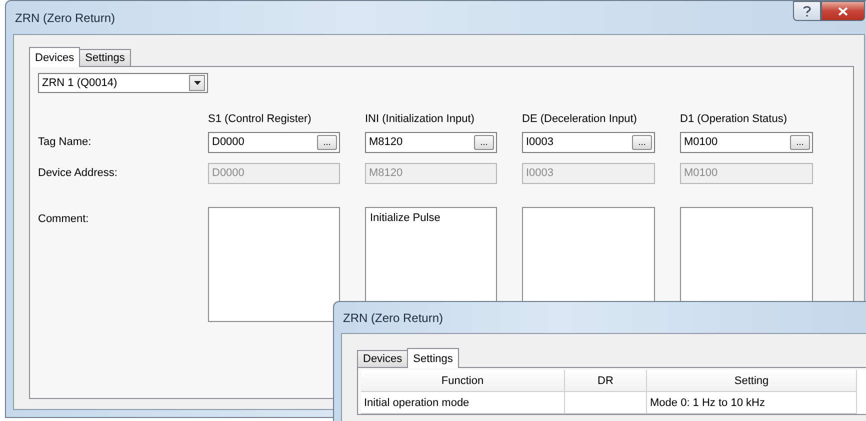 The width and height of the screenshot is (866, 421). I want to click on table-cell: Initial operation mode, so click(463, 403).